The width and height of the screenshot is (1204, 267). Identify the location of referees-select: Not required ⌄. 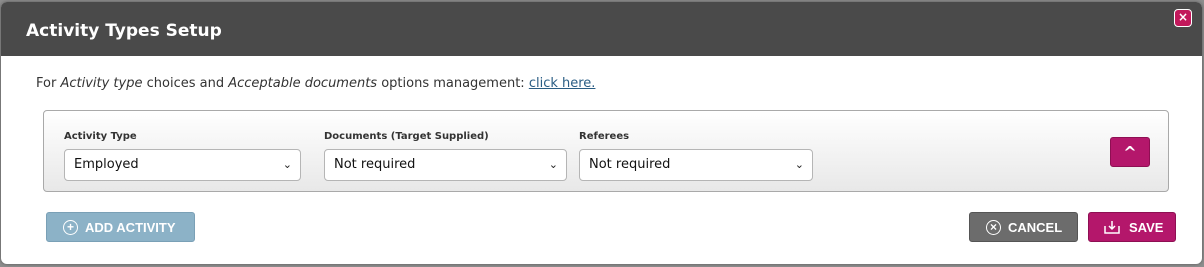
(696, 165).